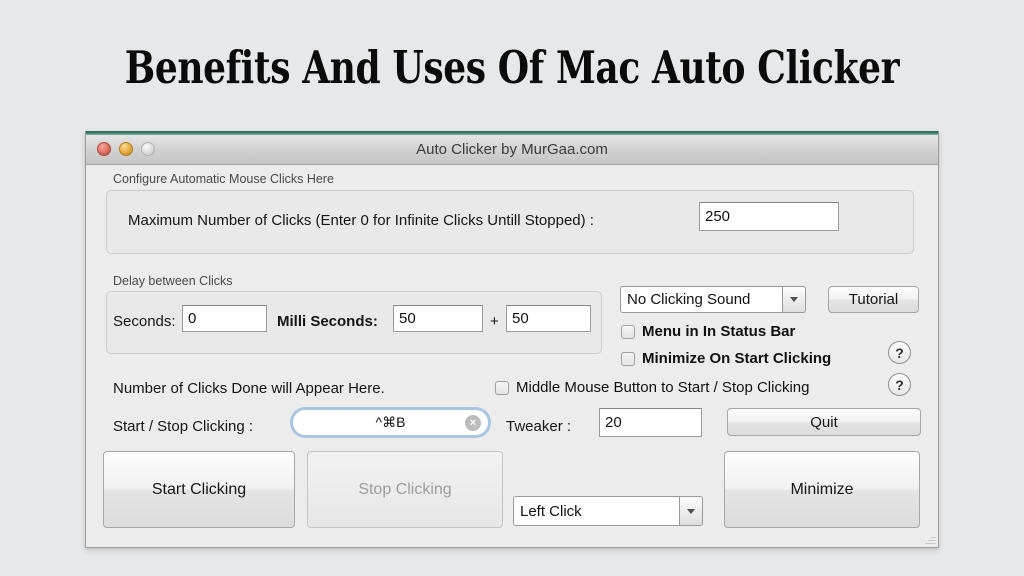 The width and height of the screenshot is (1024, 576). I want to click on milli-seconds-extra-input: 50, so click(548, 318).